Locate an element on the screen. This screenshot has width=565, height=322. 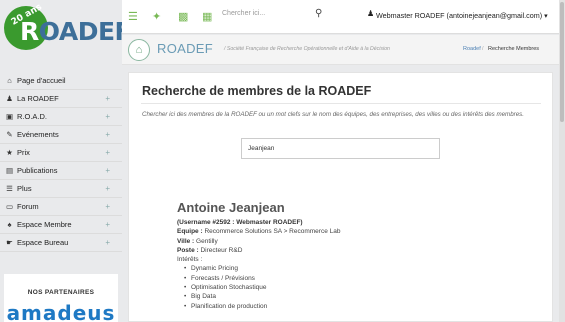
poste-value: Directeur R&D is located at coordinates (221, 250).